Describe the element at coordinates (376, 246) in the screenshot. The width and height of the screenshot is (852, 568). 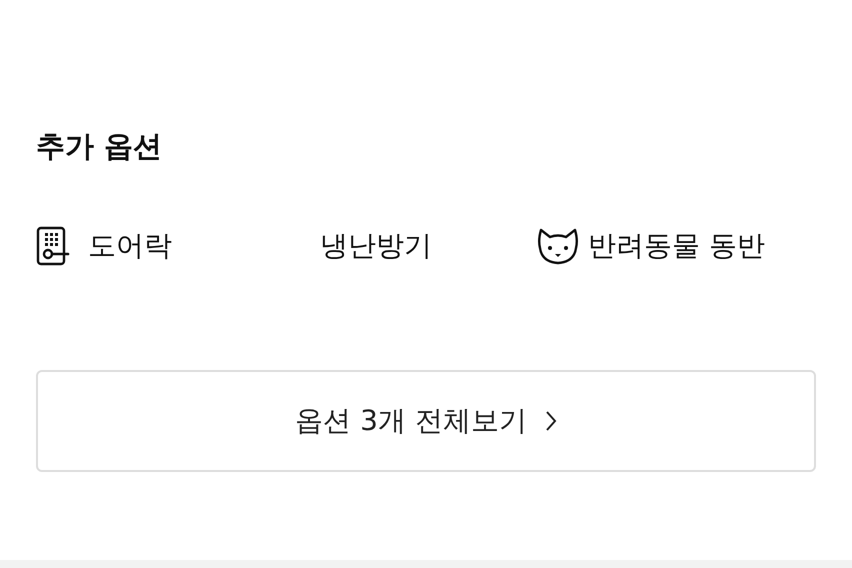
I see `option-label: 냉난방기` at that location.